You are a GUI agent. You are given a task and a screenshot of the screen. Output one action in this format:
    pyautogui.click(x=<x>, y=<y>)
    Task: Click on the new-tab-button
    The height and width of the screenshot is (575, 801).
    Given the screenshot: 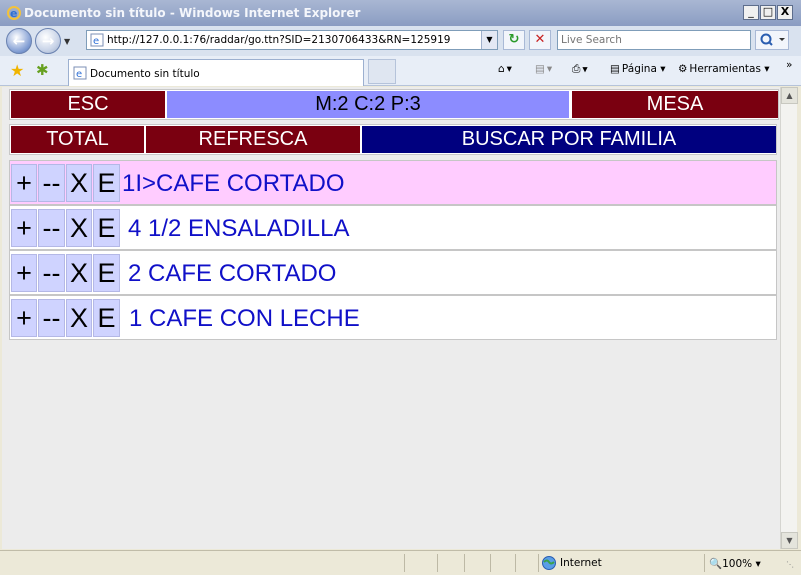 What is the action you would take?
    pyautogui.click(x=382, y=71)
    